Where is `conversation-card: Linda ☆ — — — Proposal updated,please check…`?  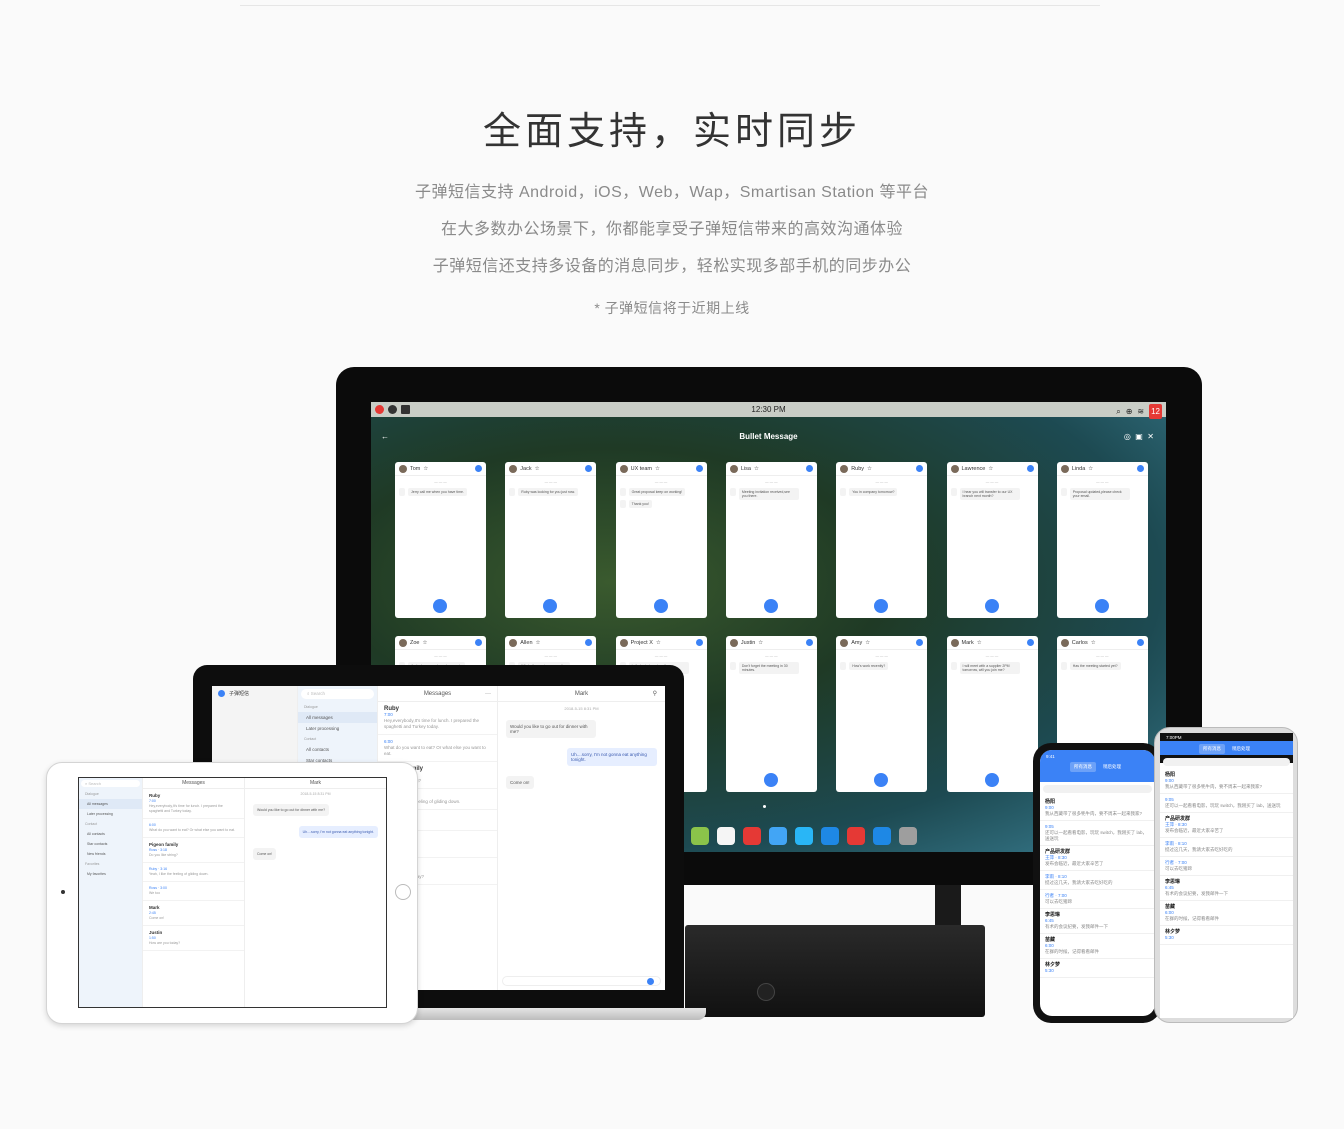
conversation-card: Linda ☆ — — — Proposal updated,please check… is located at coordinates (1102, 540).